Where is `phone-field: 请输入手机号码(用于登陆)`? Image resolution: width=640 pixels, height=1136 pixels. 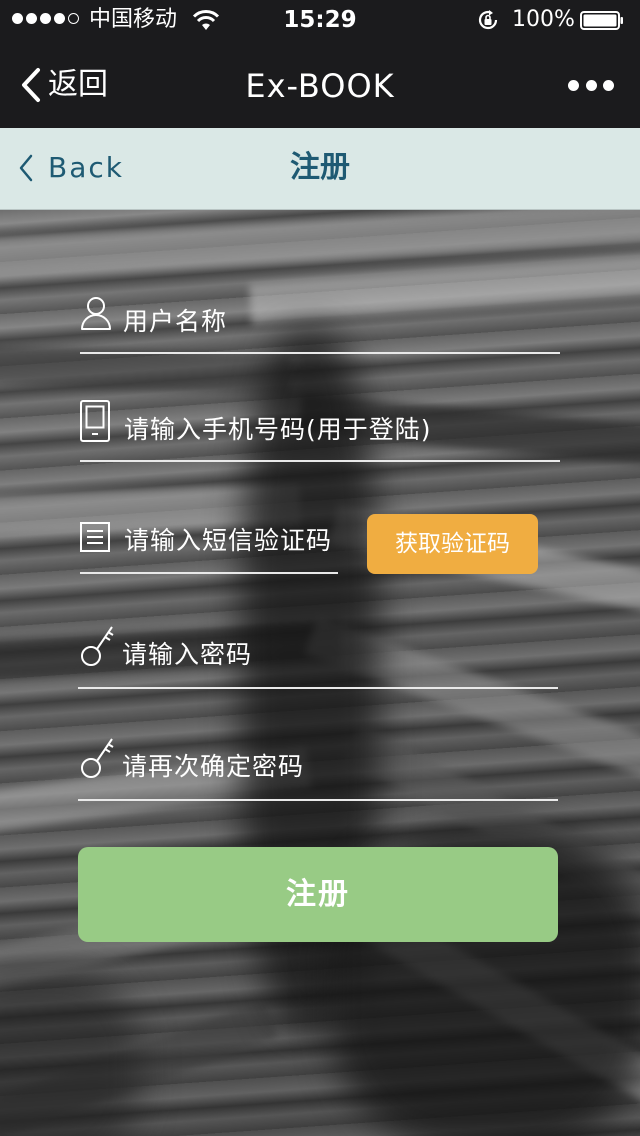
phone-field: 请输入手机号码(用于登陆) is located at coordinates (320, 430).